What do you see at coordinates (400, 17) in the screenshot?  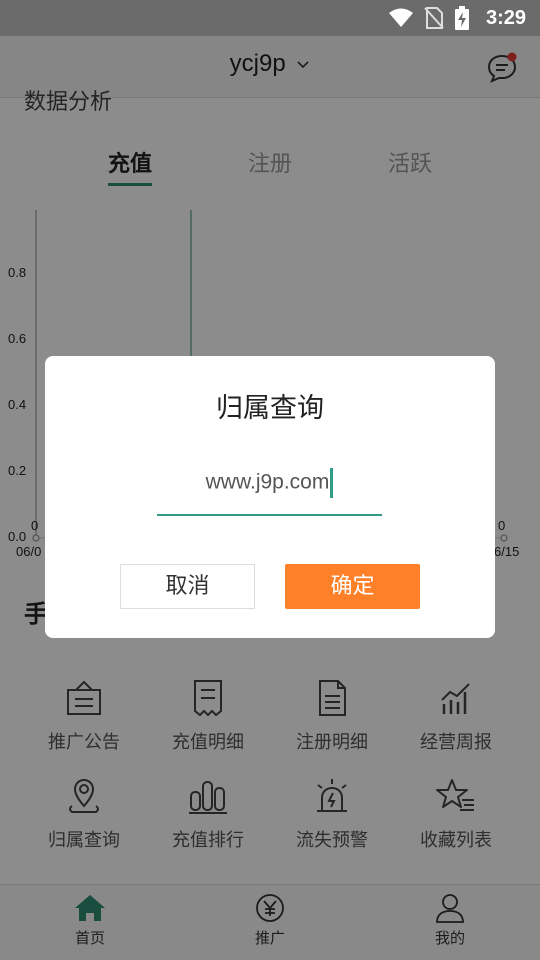 I see `wifi-icon` at bounding box center [400, 17].